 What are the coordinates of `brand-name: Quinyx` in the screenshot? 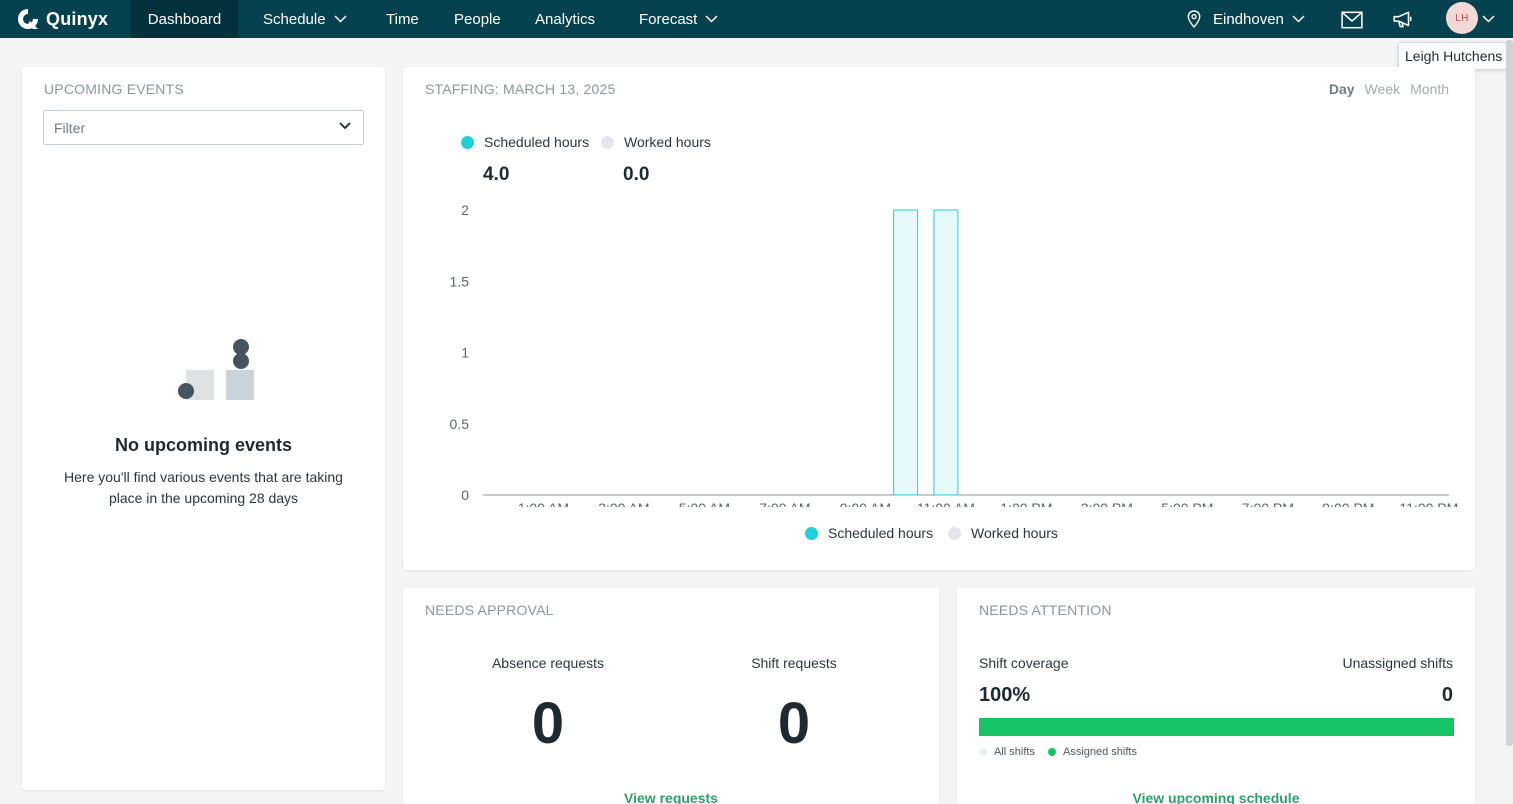 It's located at (77, 18).